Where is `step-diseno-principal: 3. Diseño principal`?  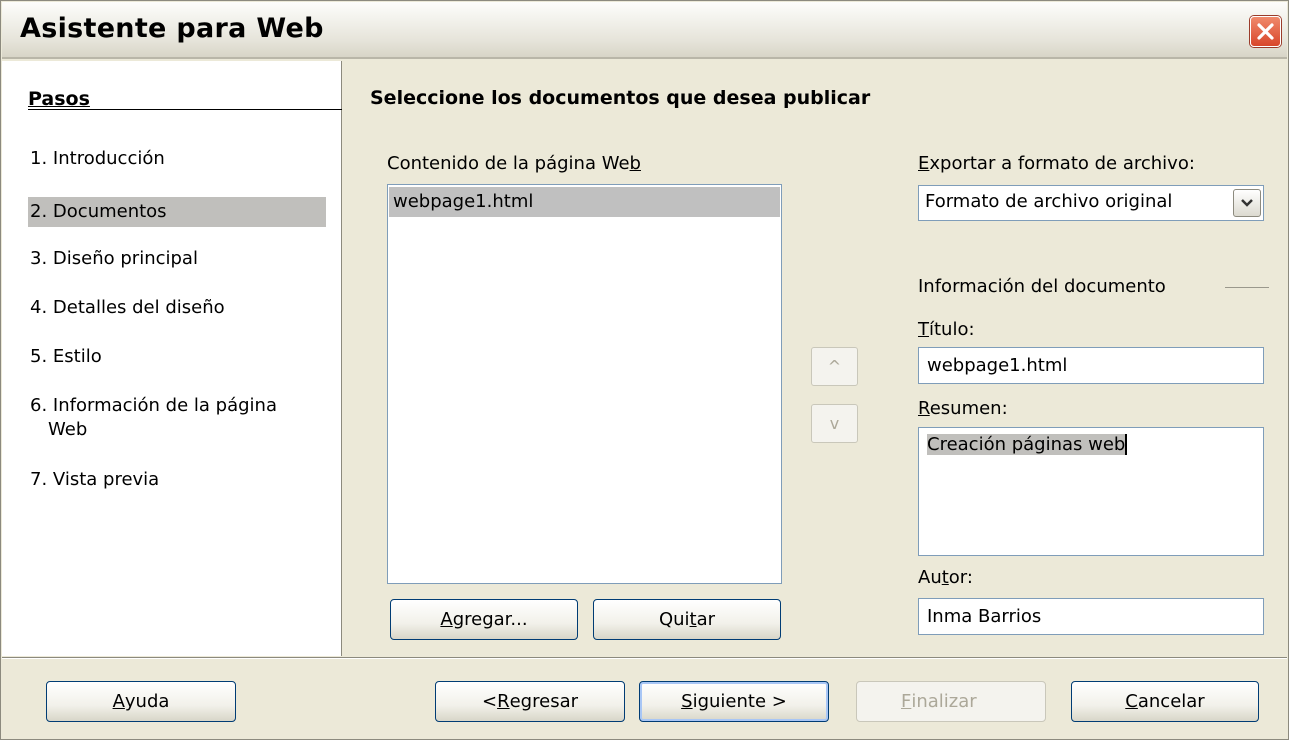 step-diseno-principal: 3. Diseño principal is located at coordinates (177, 259).